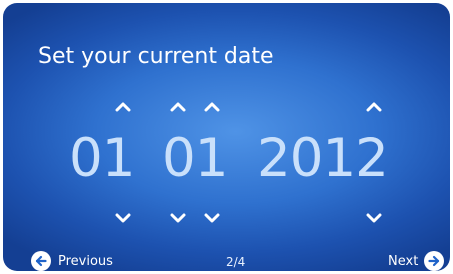  I want to click on month-tens-decrement-chevron-down-icon, so click(178, 218).